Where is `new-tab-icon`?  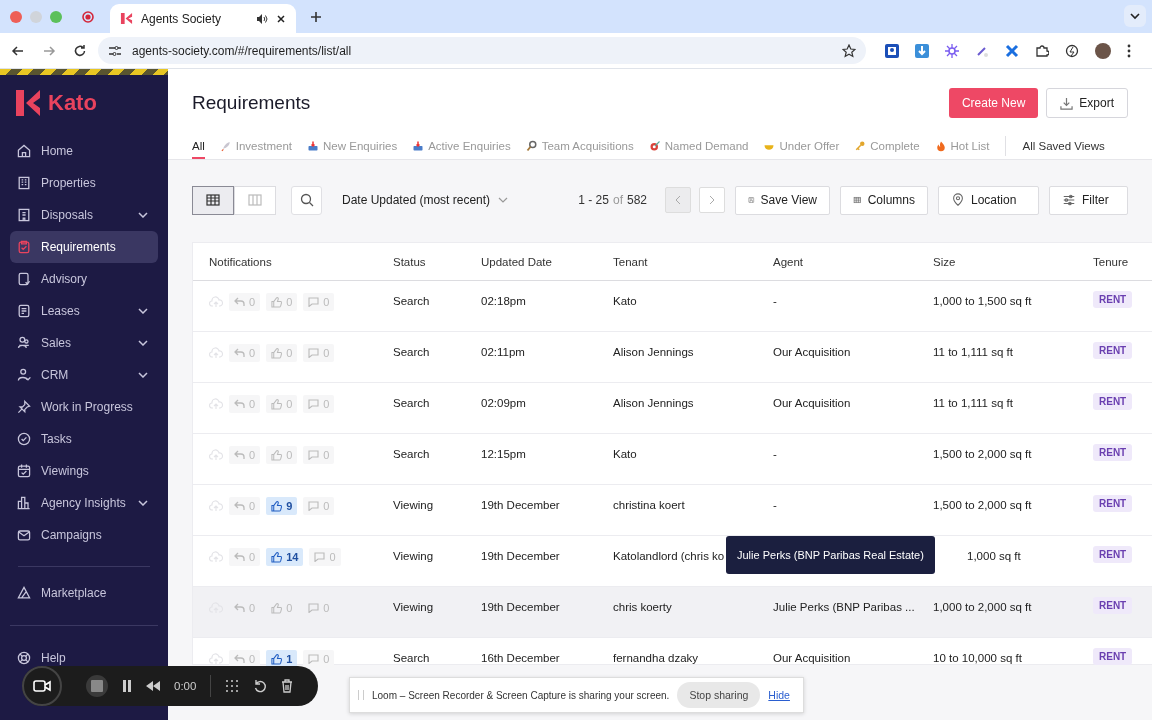 new-tab-icon is located at coordinates (316, 16).